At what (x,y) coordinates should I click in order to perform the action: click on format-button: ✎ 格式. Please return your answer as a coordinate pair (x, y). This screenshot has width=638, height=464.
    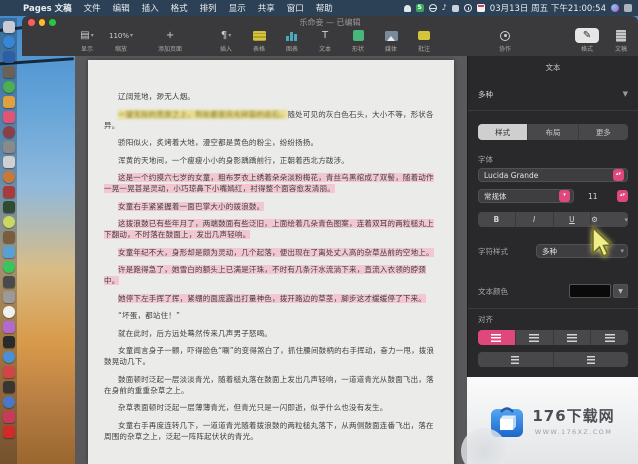
    Looking at the image, I should click on (587, 40).